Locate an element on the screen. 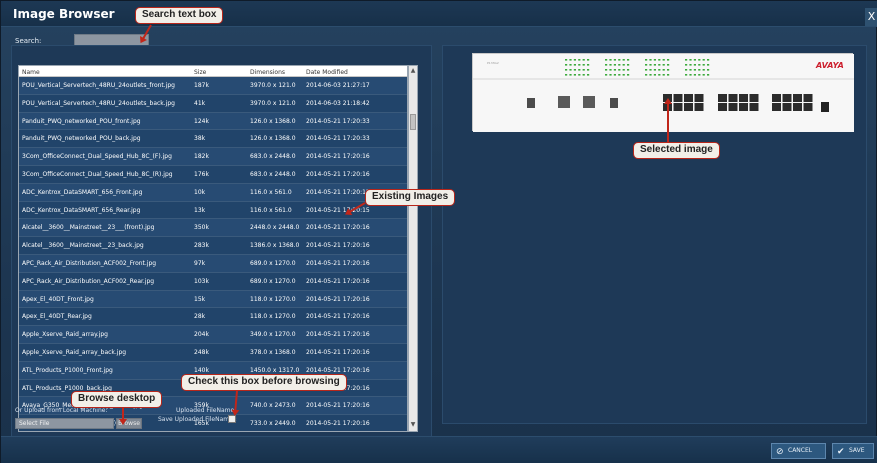 This screenshot has height=463, width=877. model-label: P133G2 is located at coordinates (493, 63).